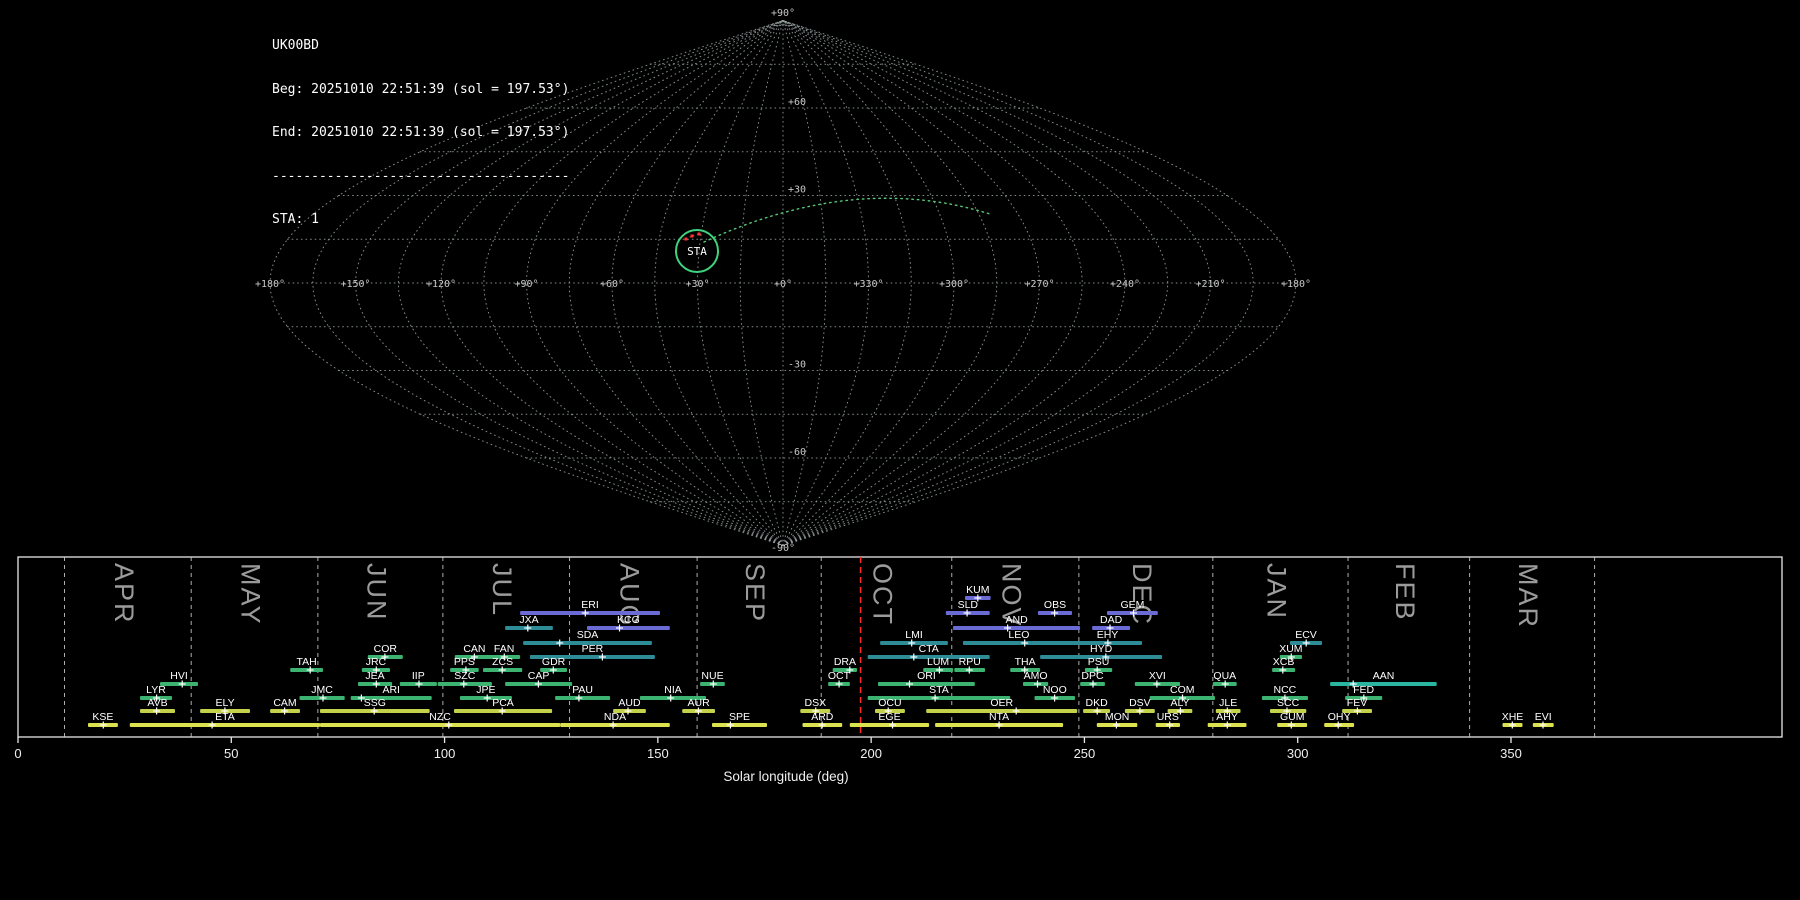  I want to click on shower-code-label: DRA, so click(845, 662).